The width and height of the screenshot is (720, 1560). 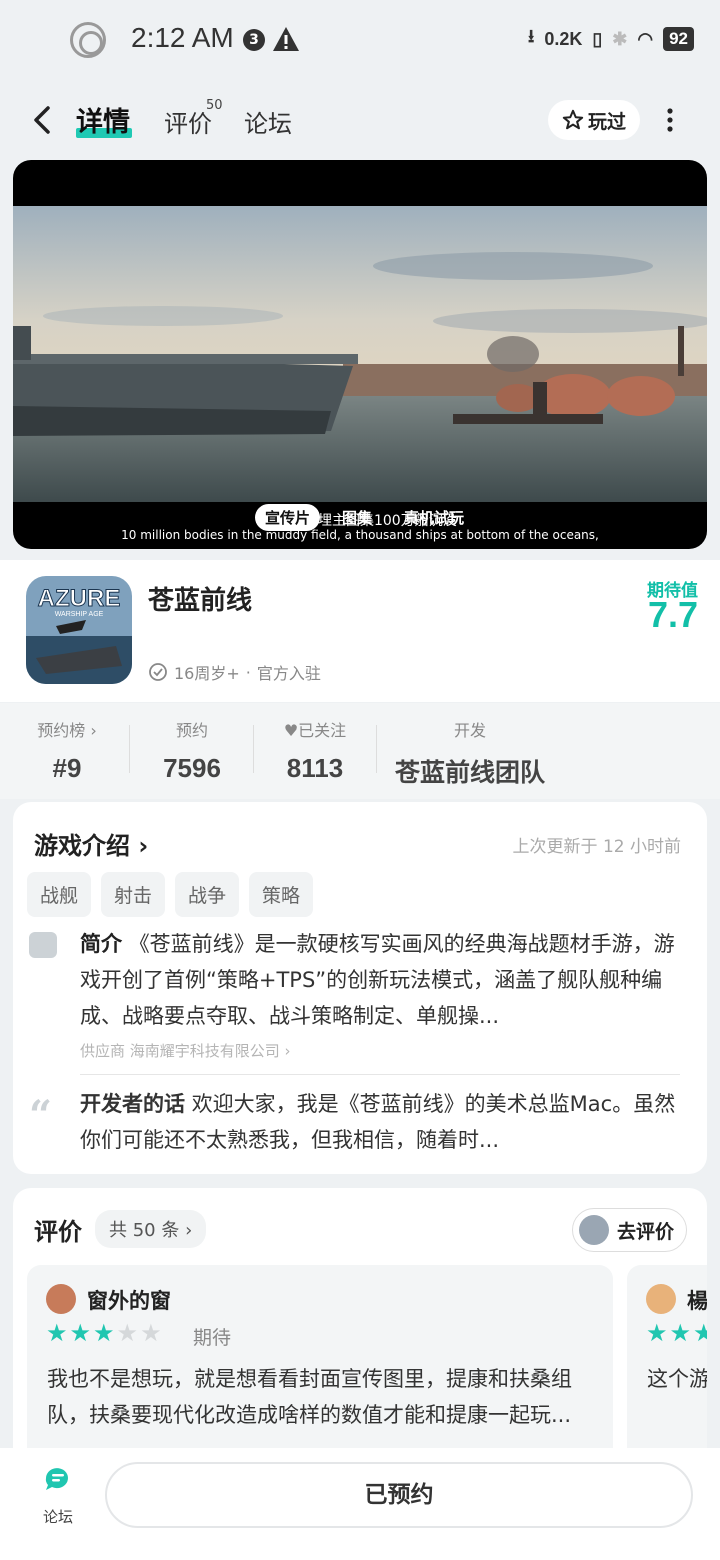 I want to click on record-icon, so click(x=88, y=40).